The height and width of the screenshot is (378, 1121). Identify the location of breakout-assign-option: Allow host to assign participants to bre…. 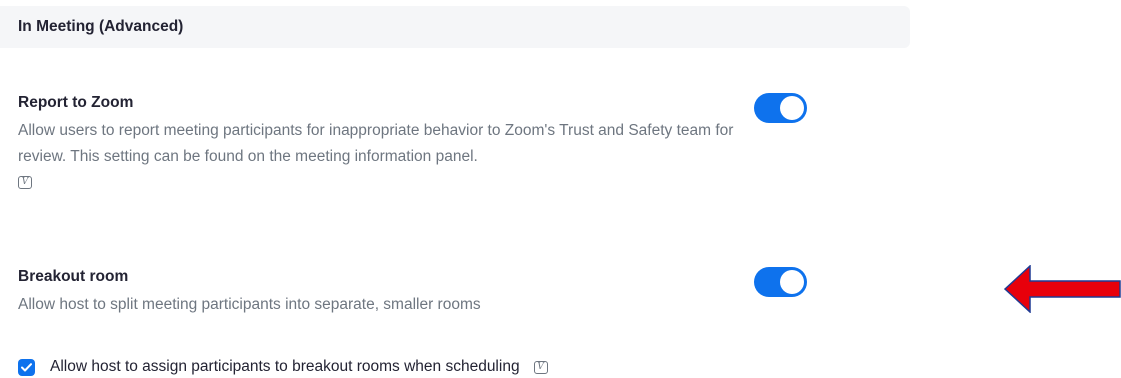
(283, 367).